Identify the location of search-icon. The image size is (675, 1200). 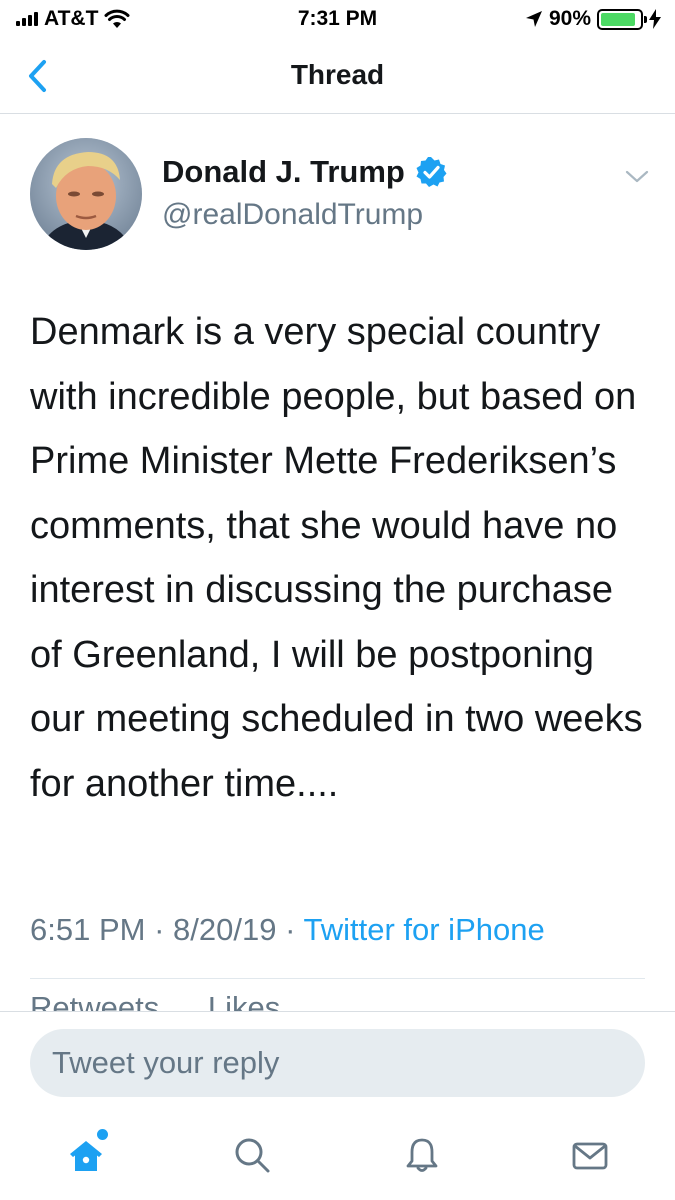
(252, 1155).